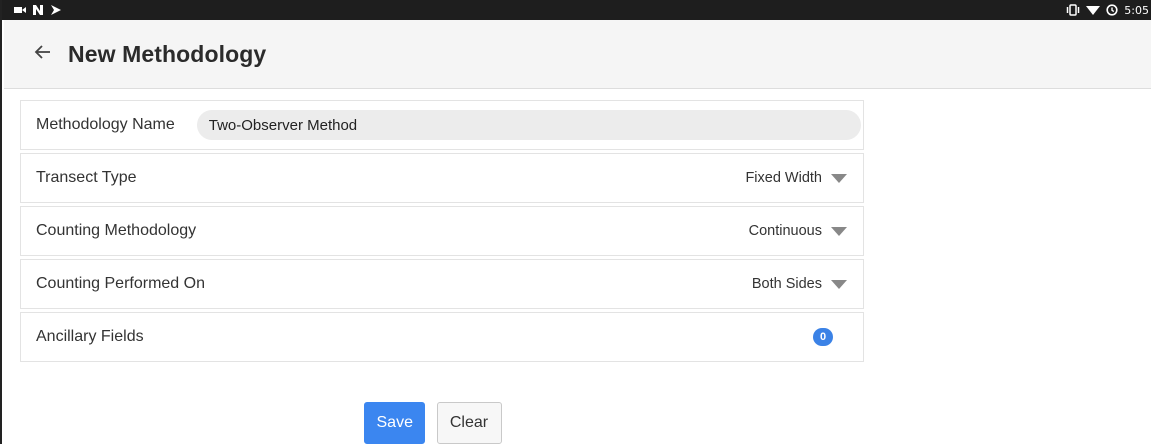  I want to click on counting-methodology-select: Continuous, so click(799, 231).